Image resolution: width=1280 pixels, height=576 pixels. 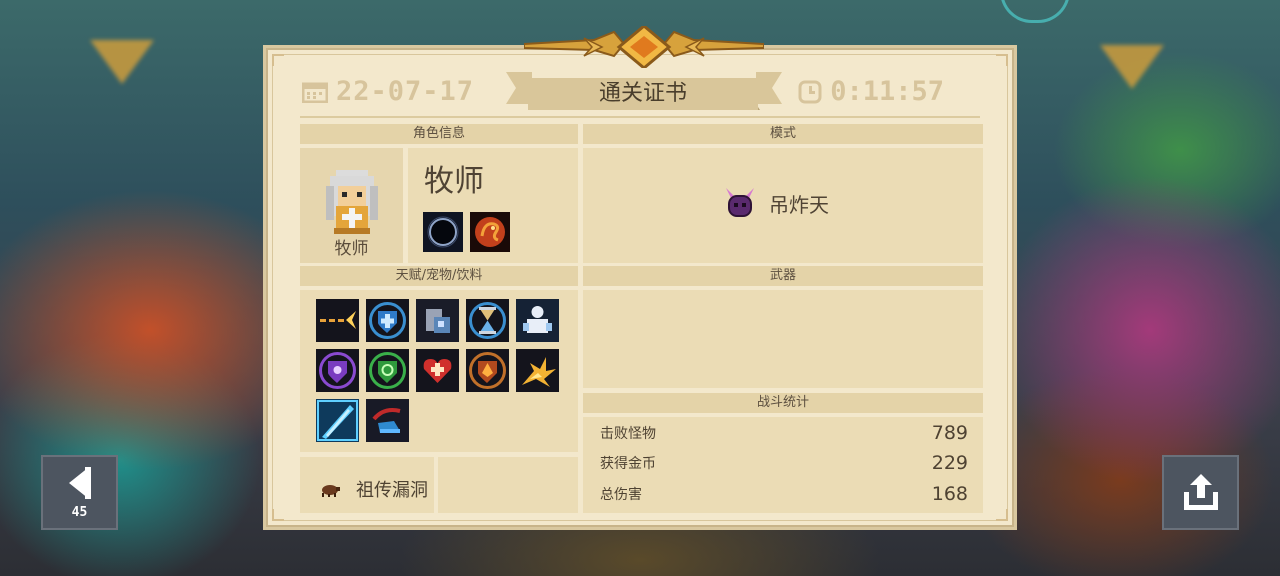 I want to click on fire-dragon-skill-icon, so click(x=490, y=232).